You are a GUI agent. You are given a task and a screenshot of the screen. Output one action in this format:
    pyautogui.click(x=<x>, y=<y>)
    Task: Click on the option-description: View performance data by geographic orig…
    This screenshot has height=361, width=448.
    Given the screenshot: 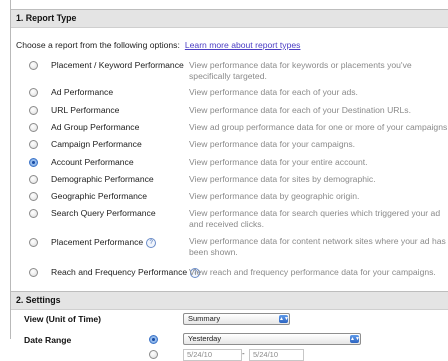 What is the action you would take?
    pyautogui.click(x=274, y=196)
    